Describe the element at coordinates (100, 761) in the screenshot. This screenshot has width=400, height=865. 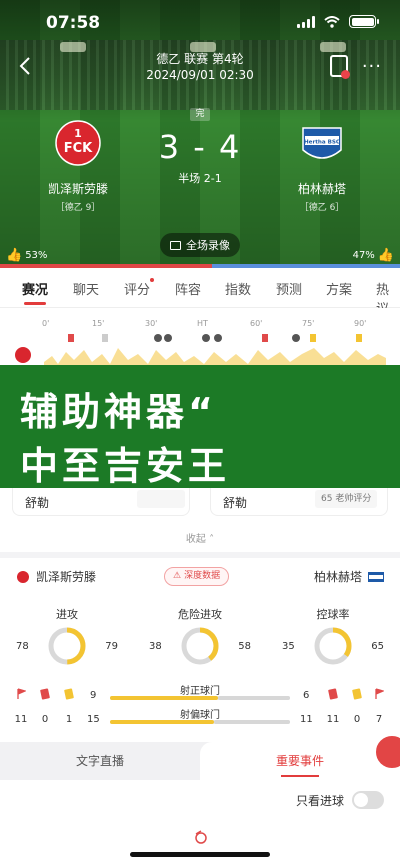
I see `tab-text-live: 文字直播` at that location.